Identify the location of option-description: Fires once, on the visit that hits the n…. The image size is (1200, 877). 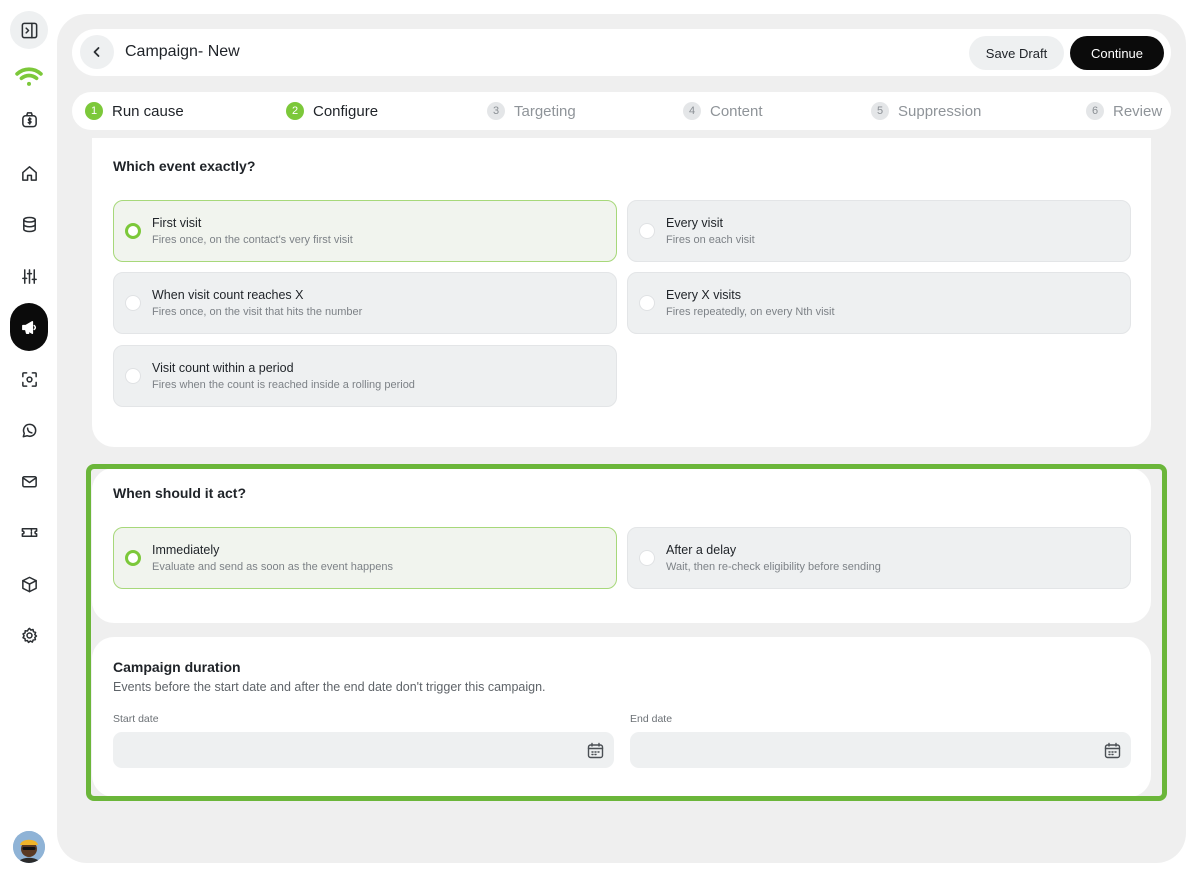
(257, 312).